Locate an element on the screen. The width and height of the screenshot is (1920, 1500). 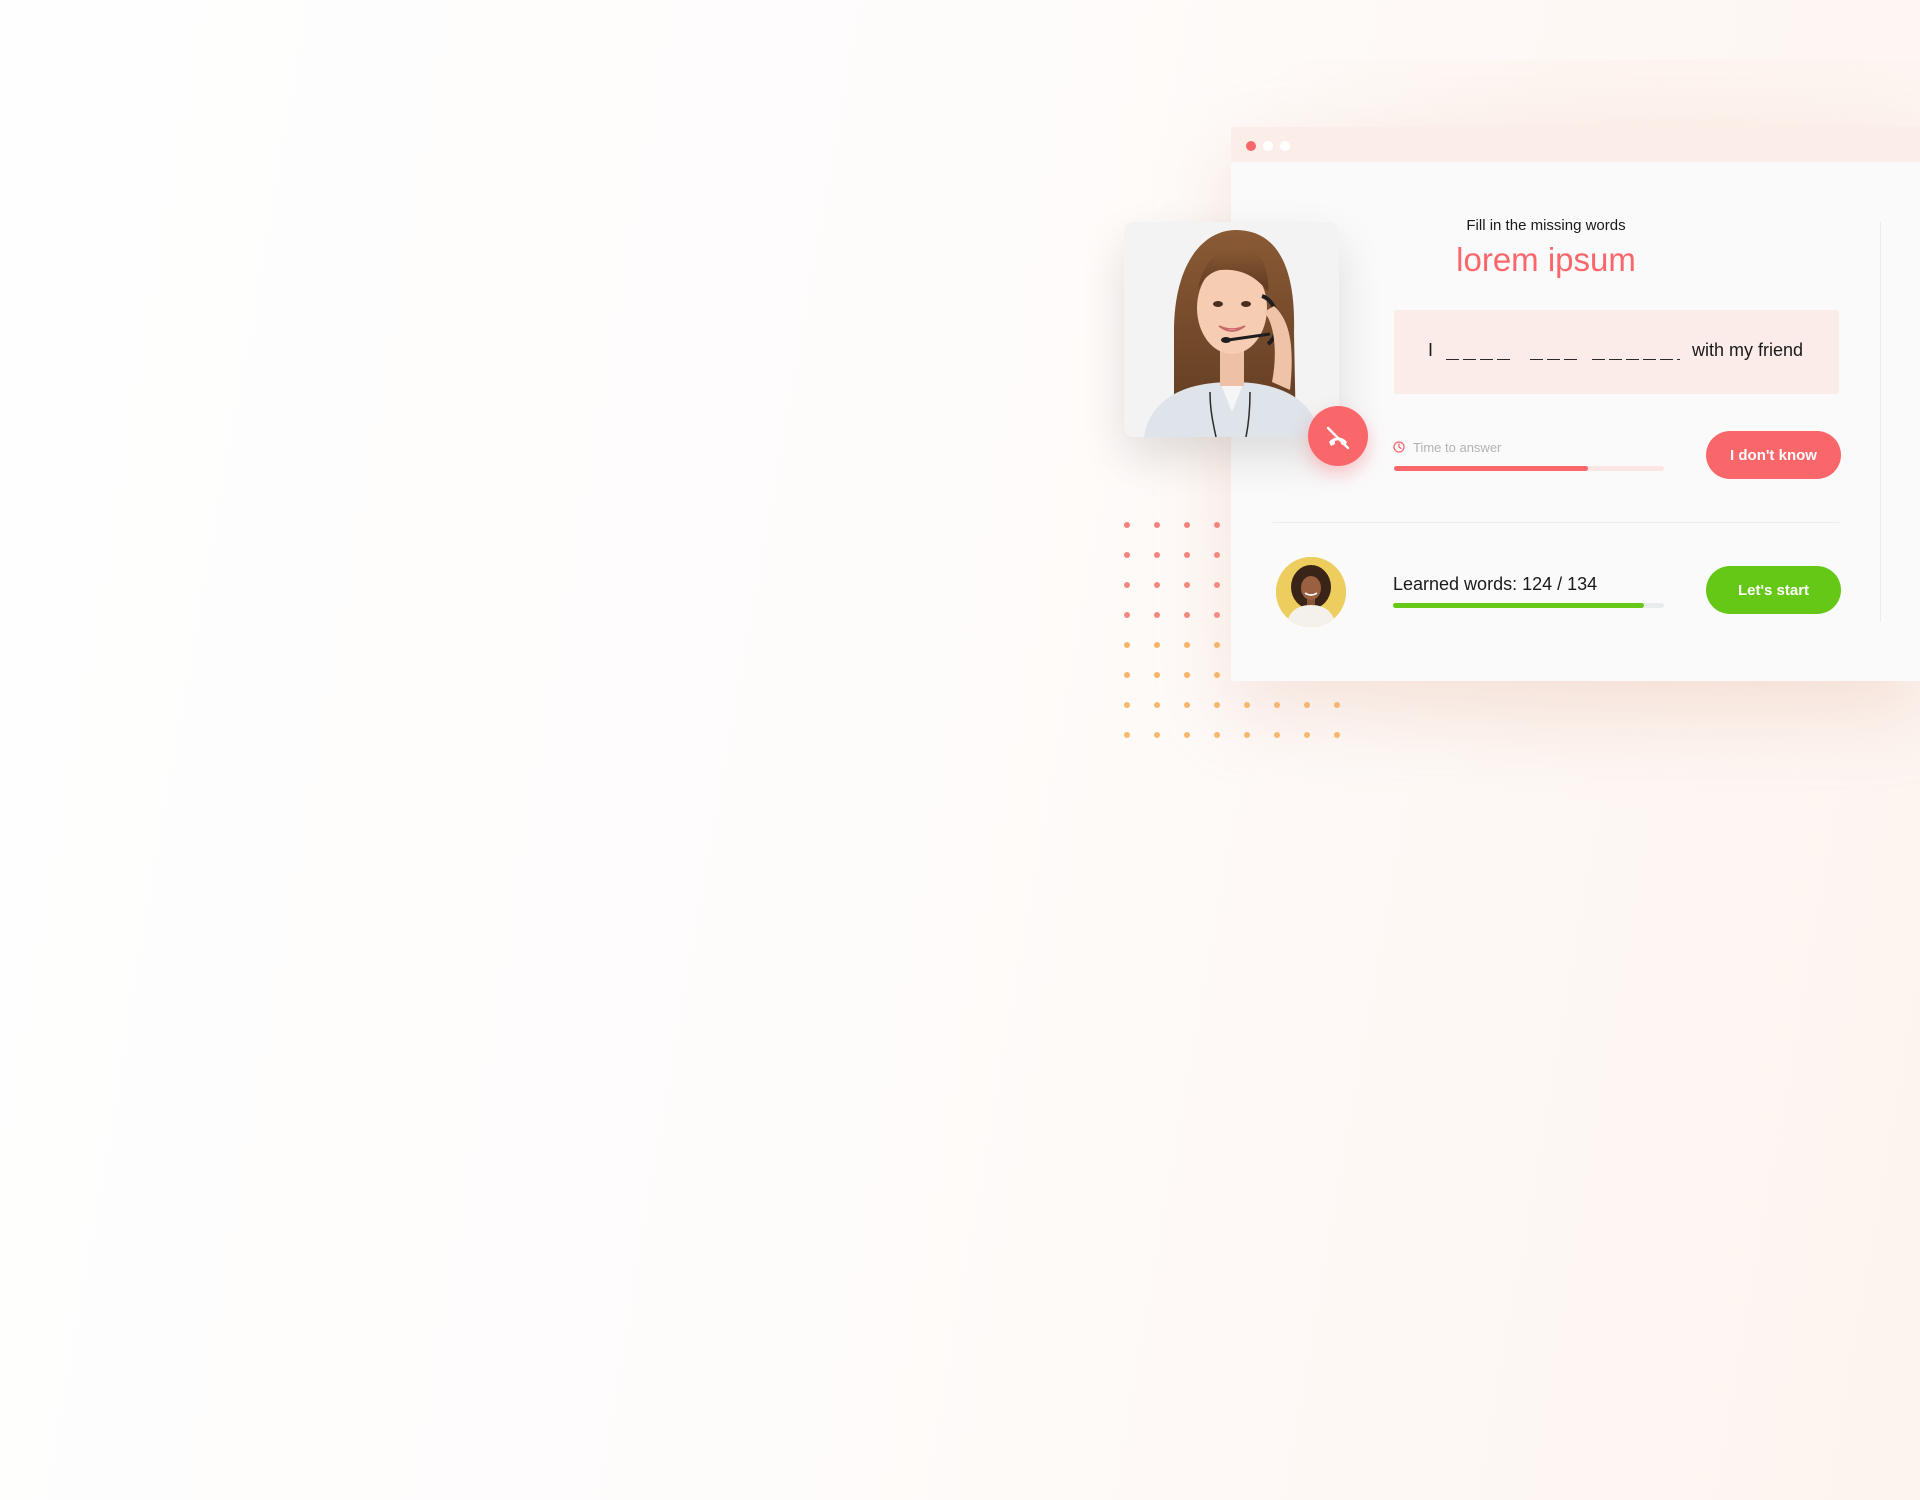
window-title-bar is located at coordinates (1575, 144).